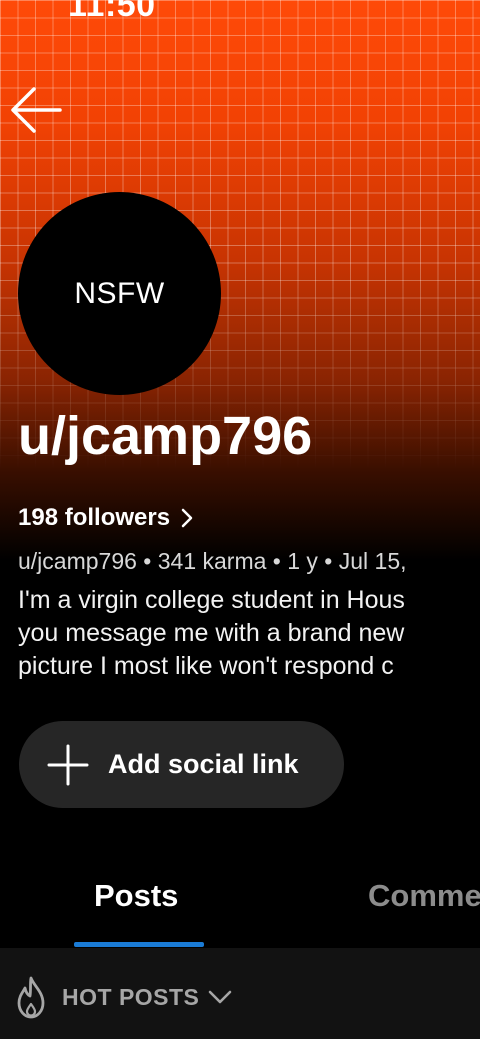  I want to click on chevron-right-icon, so click(187, 518).